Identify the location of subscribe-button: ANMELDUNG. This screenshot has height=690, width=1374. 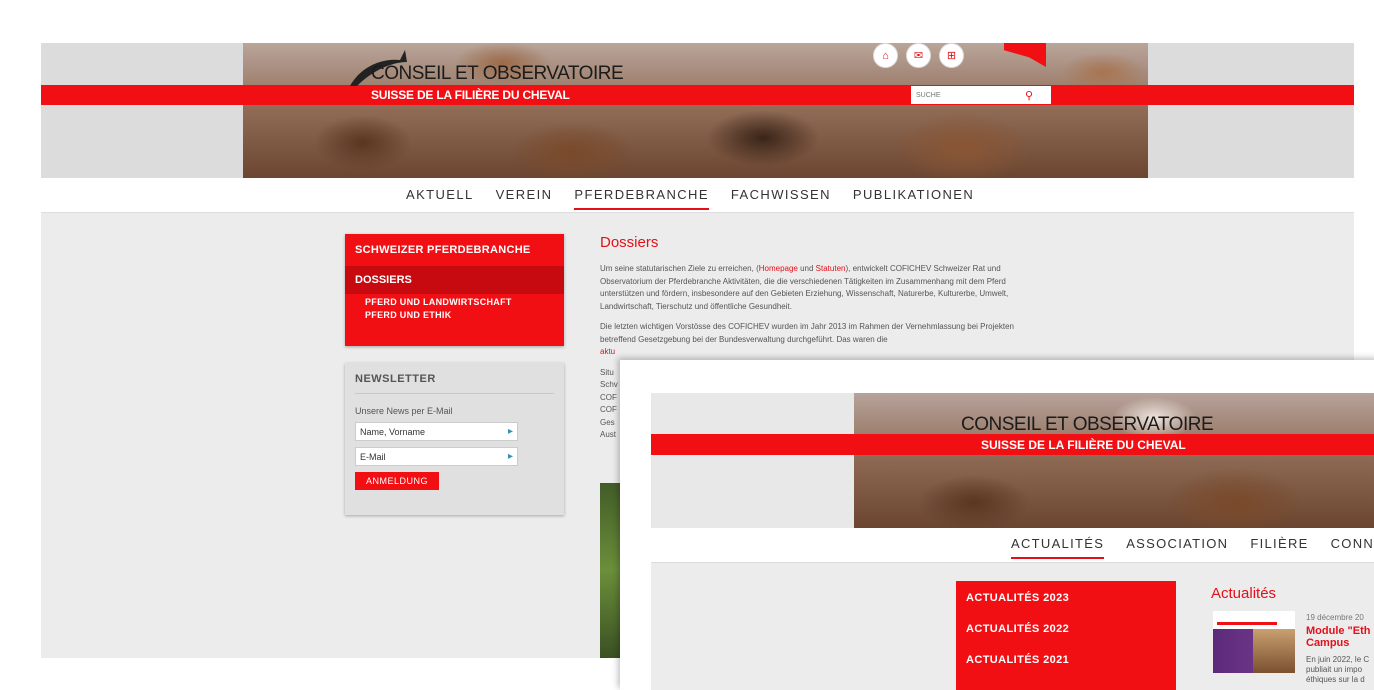
(397, 481).